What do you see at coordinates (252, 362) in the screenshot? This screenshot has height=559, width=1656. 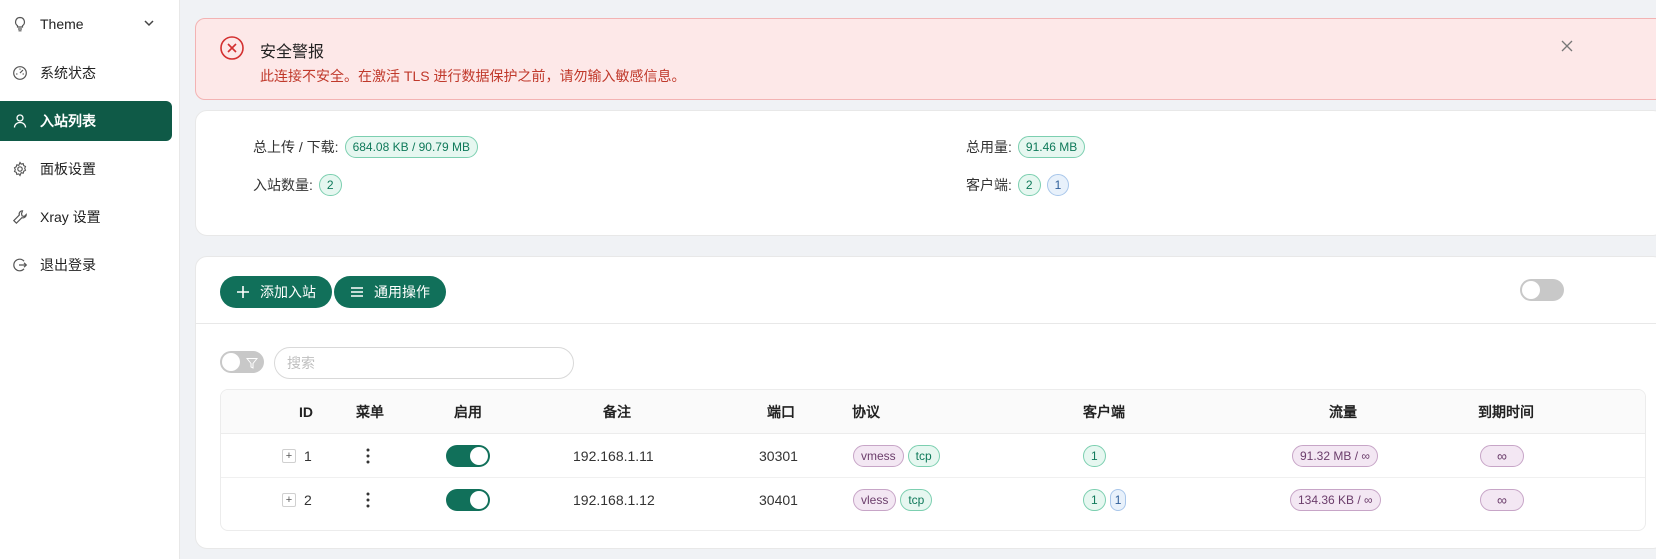 I see `filter-icon` at bounding box center [252, 362].